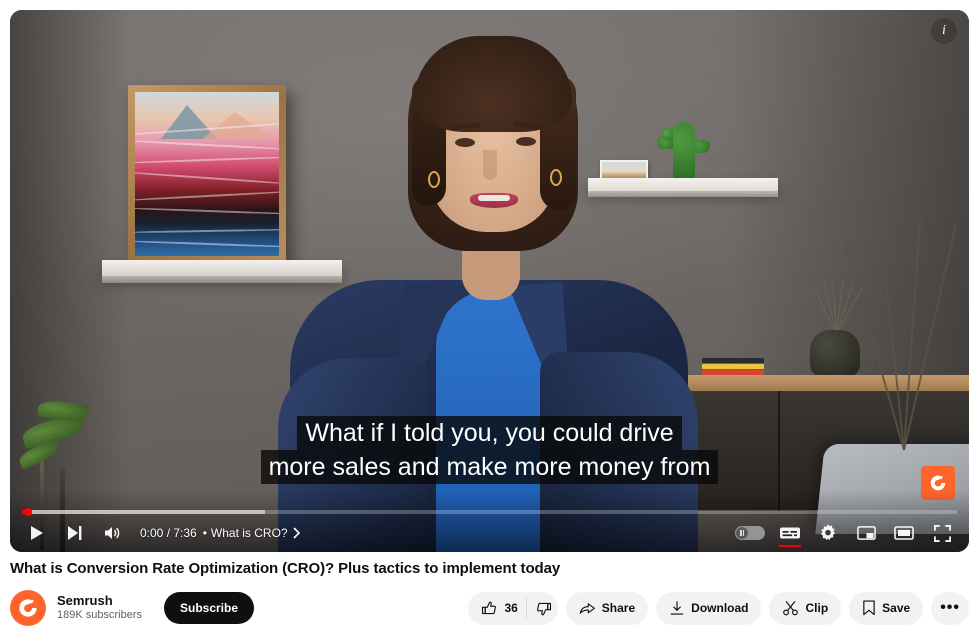  Describe the element at coordinates (869, 608) in the screenshot. I see `bookmark-icon` at that location.